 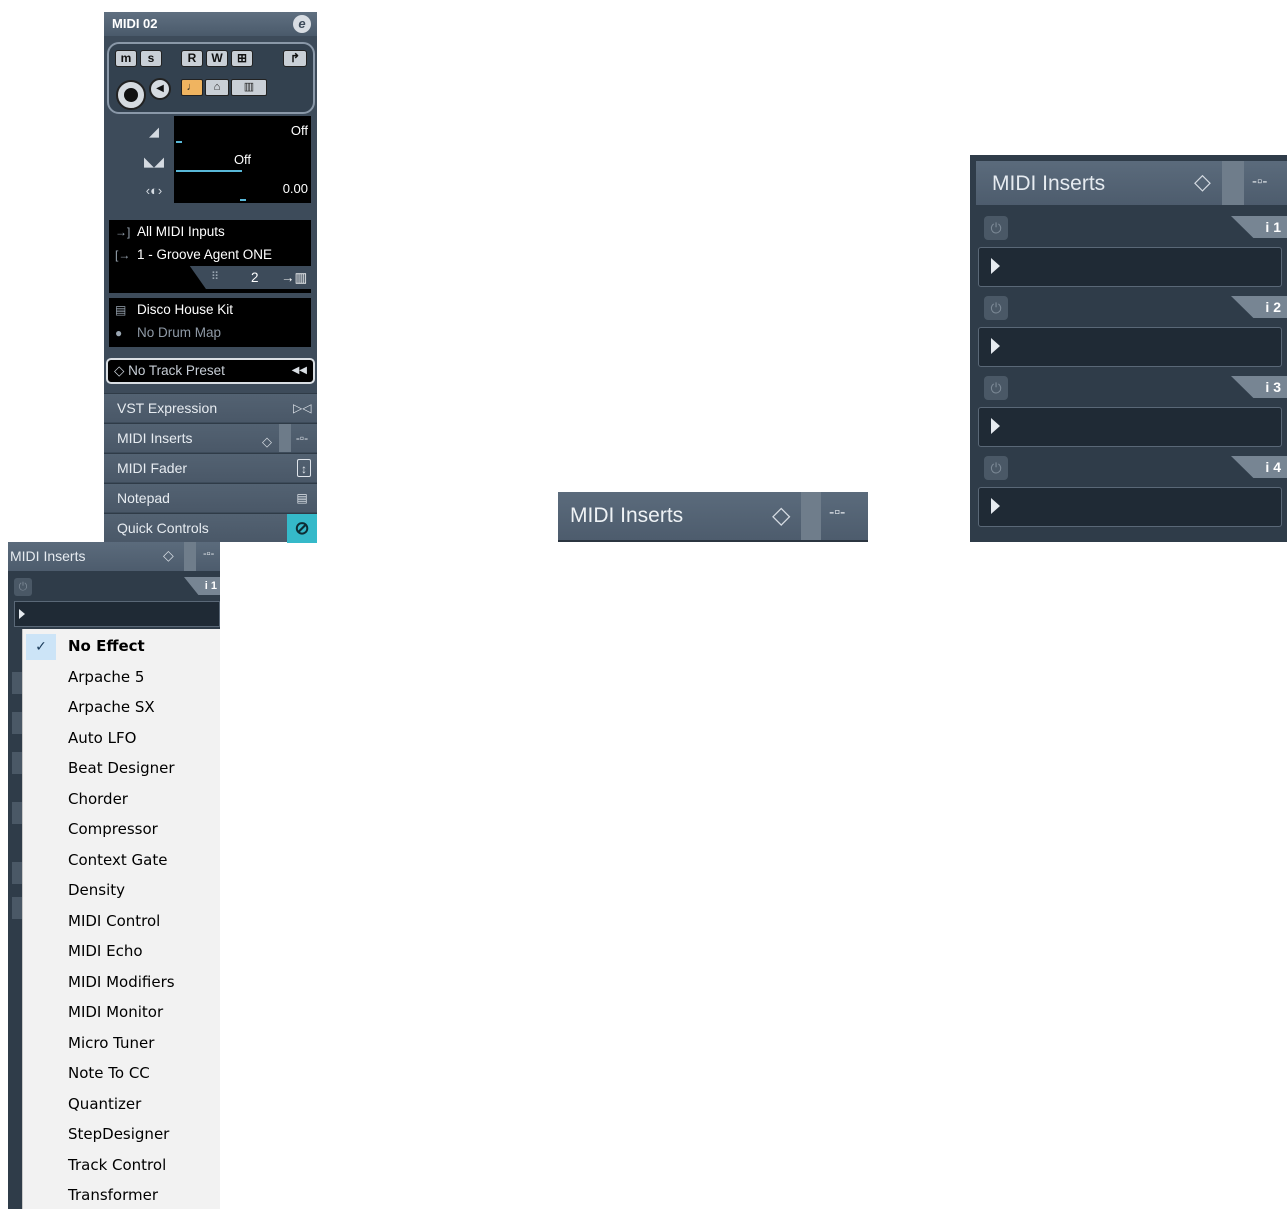 What do you see at coordinates (122, 982) in the screenshot?
I see `menu-item: MIDI Modifiers` at bounding box center [122, 982].